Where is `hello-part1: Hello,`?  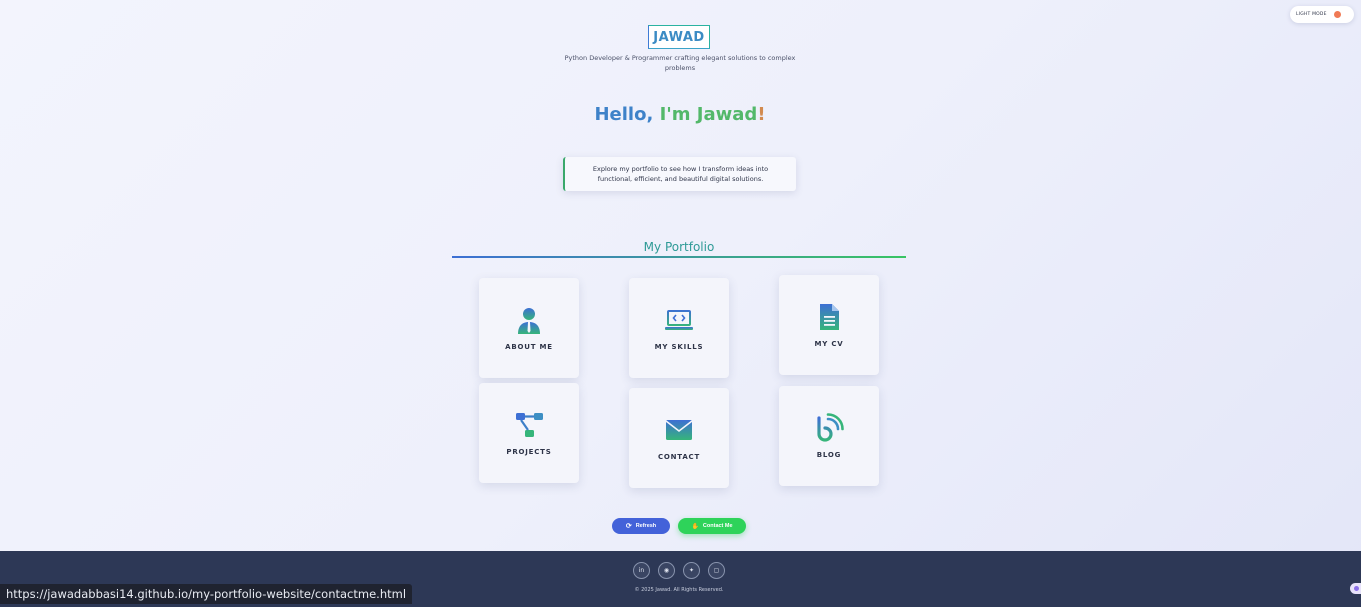
hello-part1: Hello, is located at coordinates (624, 114).